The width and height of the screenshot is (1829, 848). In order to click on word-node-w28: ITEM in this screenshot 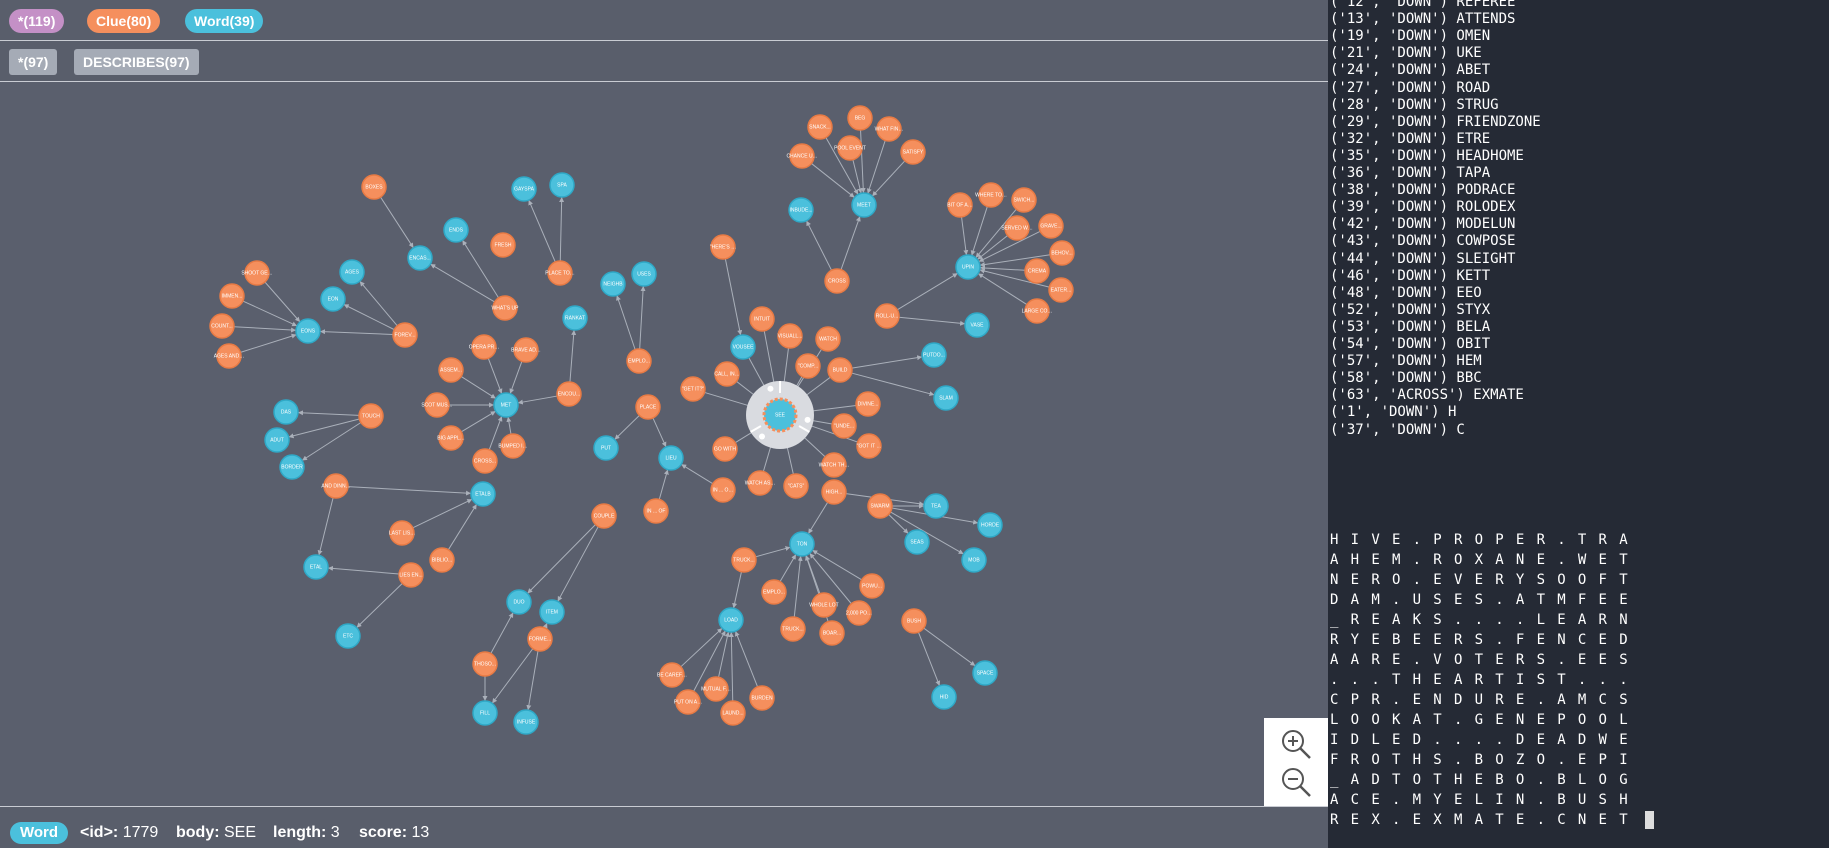, I will do `click(552, 612)`.